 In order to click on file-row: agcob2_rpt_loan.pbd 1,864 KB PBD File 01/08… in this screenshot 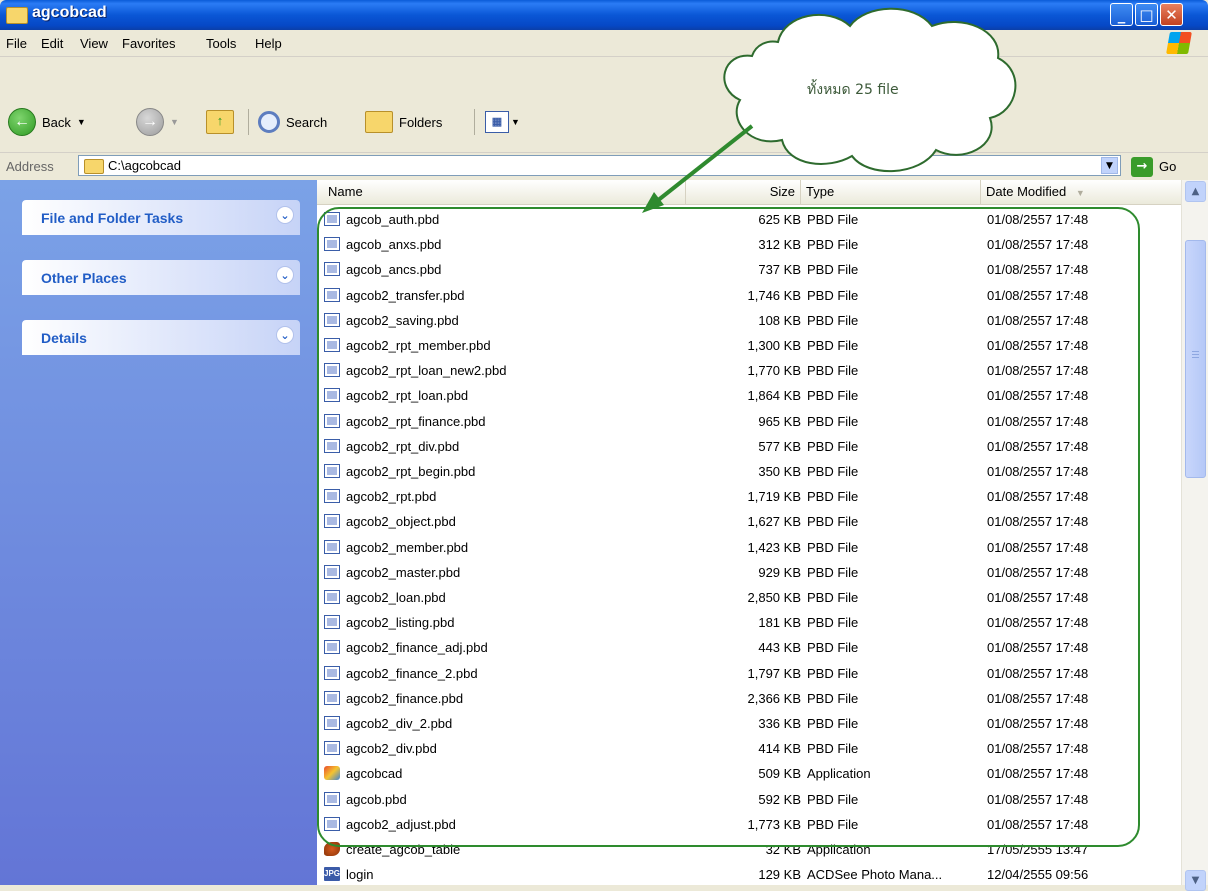, I will do `click(749, 395)`.